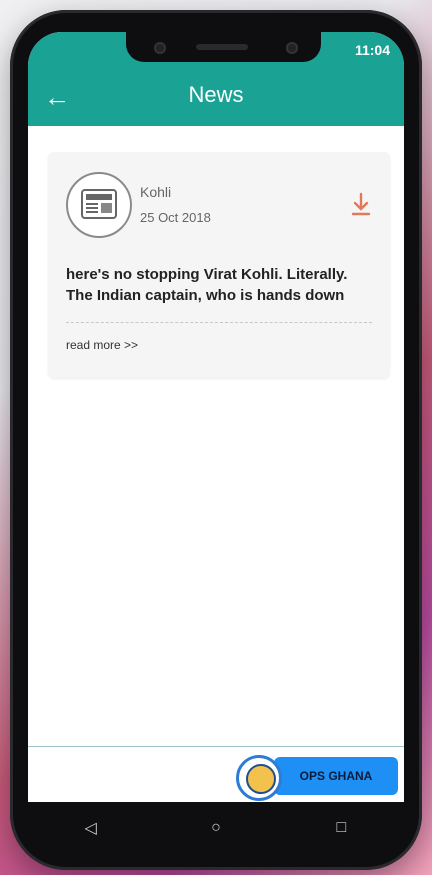 The width and height of the screenshot is (432, 875). I want to click on emblem-icon, so click(259, 778).